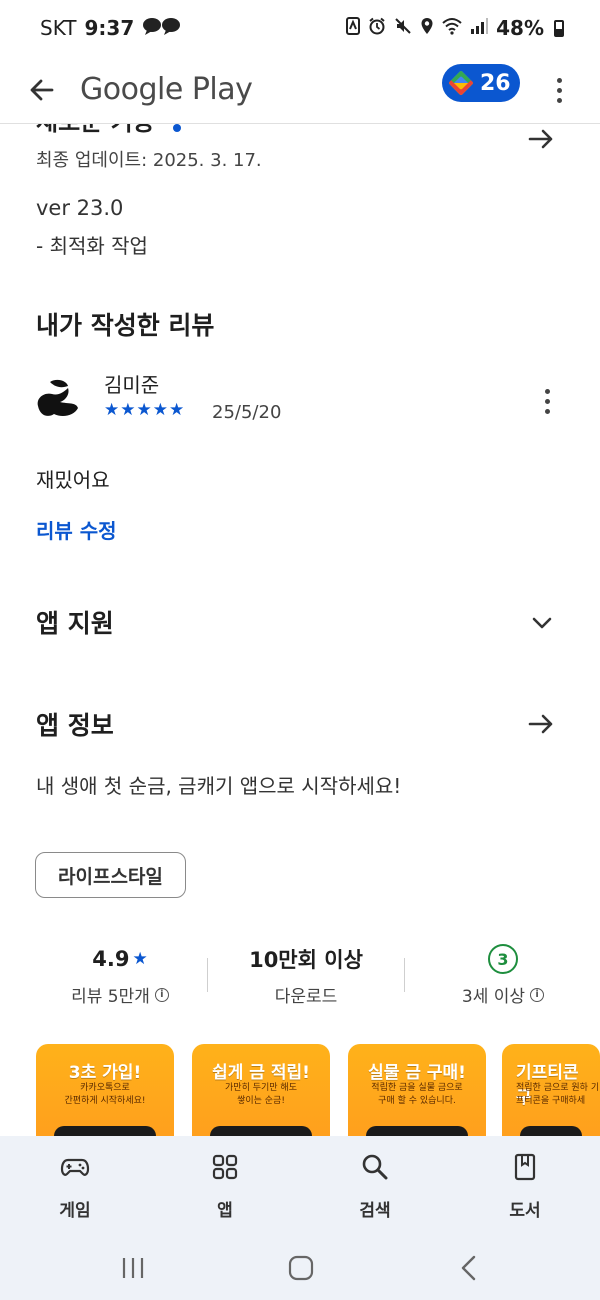 Image resolution: width=600 pixels, height=1300 pixels. What do you see at coordinates (261, 1094) in the screenshot?
I see `screenshot-subtitle: 가만히 두기만 해도 쌓이는 순금!` at bounding box center [261, 1094].